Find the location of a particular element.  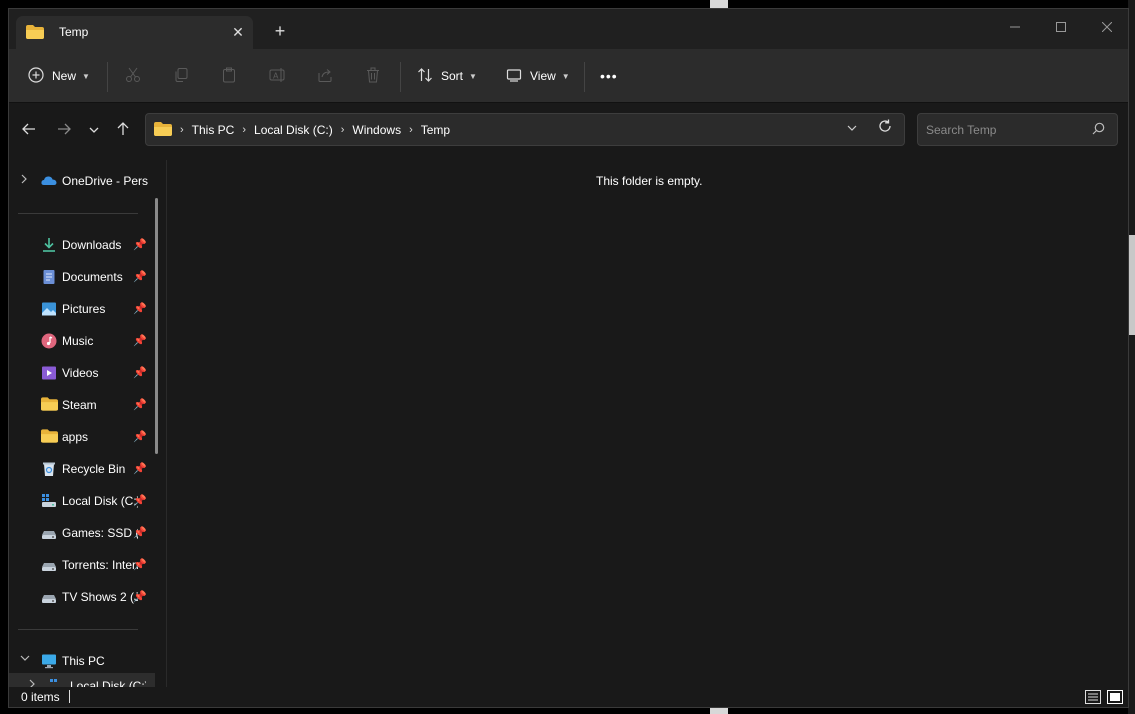

close-window-button is located at coordinates (1106, 27).